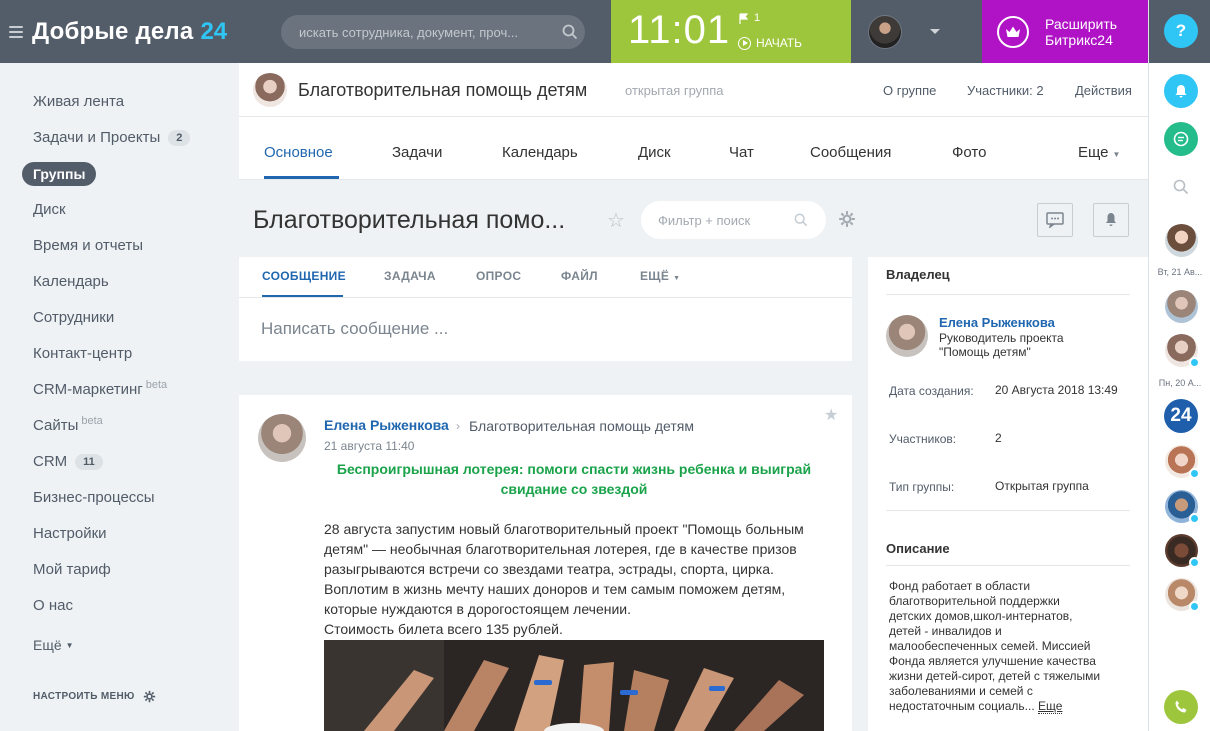 Image resolution: width=1210 pixels, height=731 pixels. Describe the element at coordinates (1111, 220) in the screenshot. I see `notifications-button` at that location.